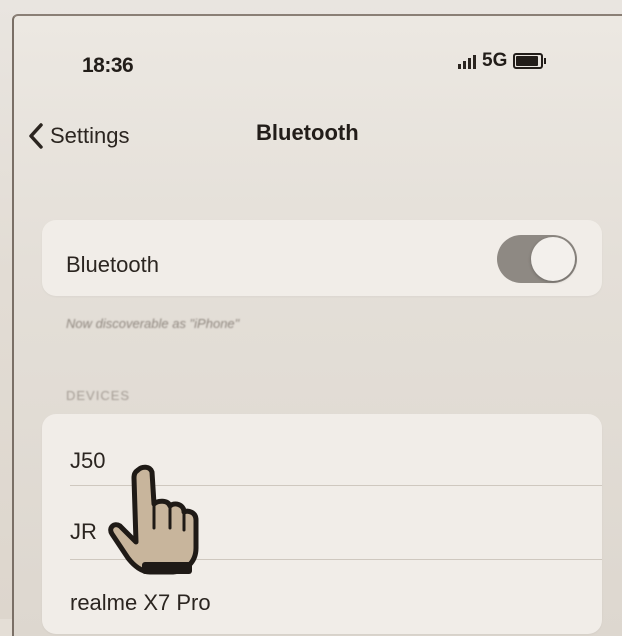 The width and height of the screenshot is (622, 636). I want to click on bluetooth-toggle, so click(537, 259).